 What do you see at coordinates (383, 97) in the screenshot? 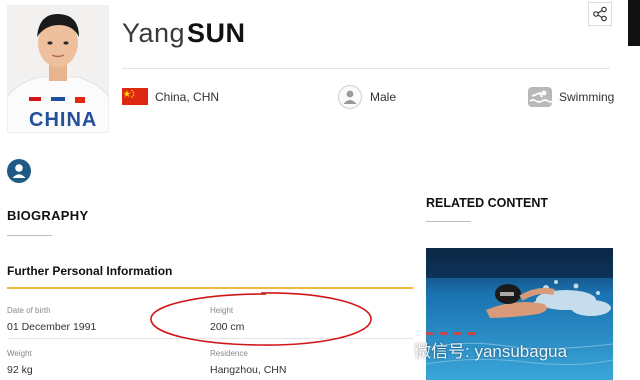
I see `athlete-gender: Male` at bounding box center [383, 97].